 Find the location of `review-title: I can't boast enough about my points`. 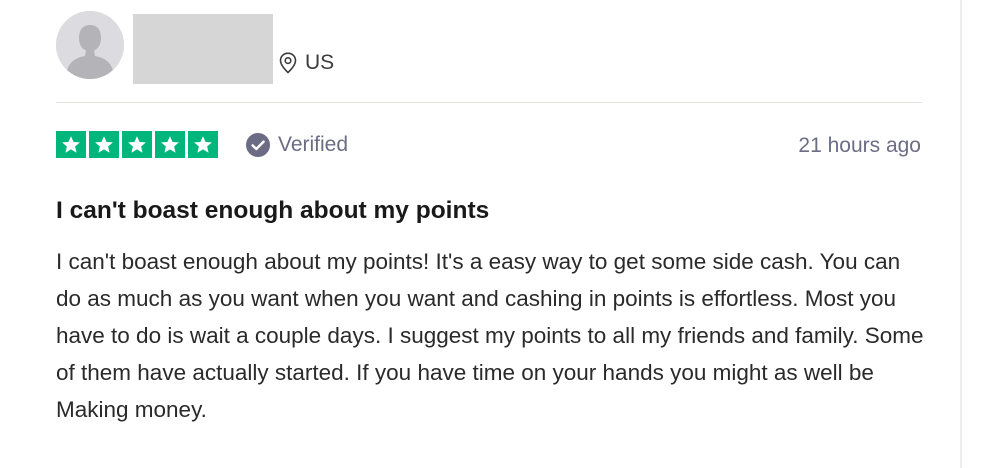

review-title: I can't boast enough about my points is located at coordinates (272, 211).